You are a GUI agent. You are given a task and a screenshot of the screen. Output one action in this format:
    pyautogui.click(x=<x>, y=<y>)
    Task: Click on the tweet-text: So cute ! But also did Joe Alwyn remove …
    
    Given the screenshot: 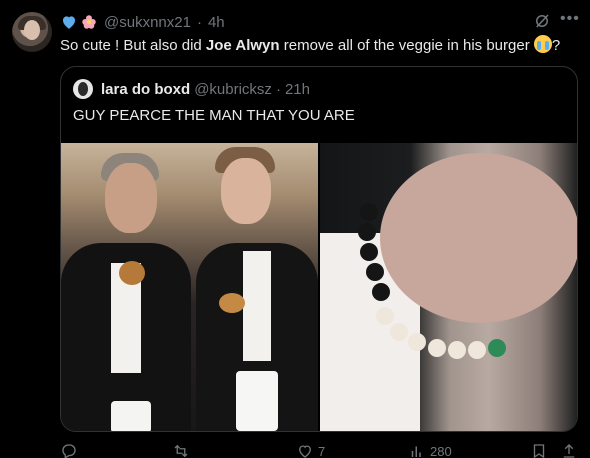 What is the action you would take?
    pyautogui.click(x=320, y=45)
    